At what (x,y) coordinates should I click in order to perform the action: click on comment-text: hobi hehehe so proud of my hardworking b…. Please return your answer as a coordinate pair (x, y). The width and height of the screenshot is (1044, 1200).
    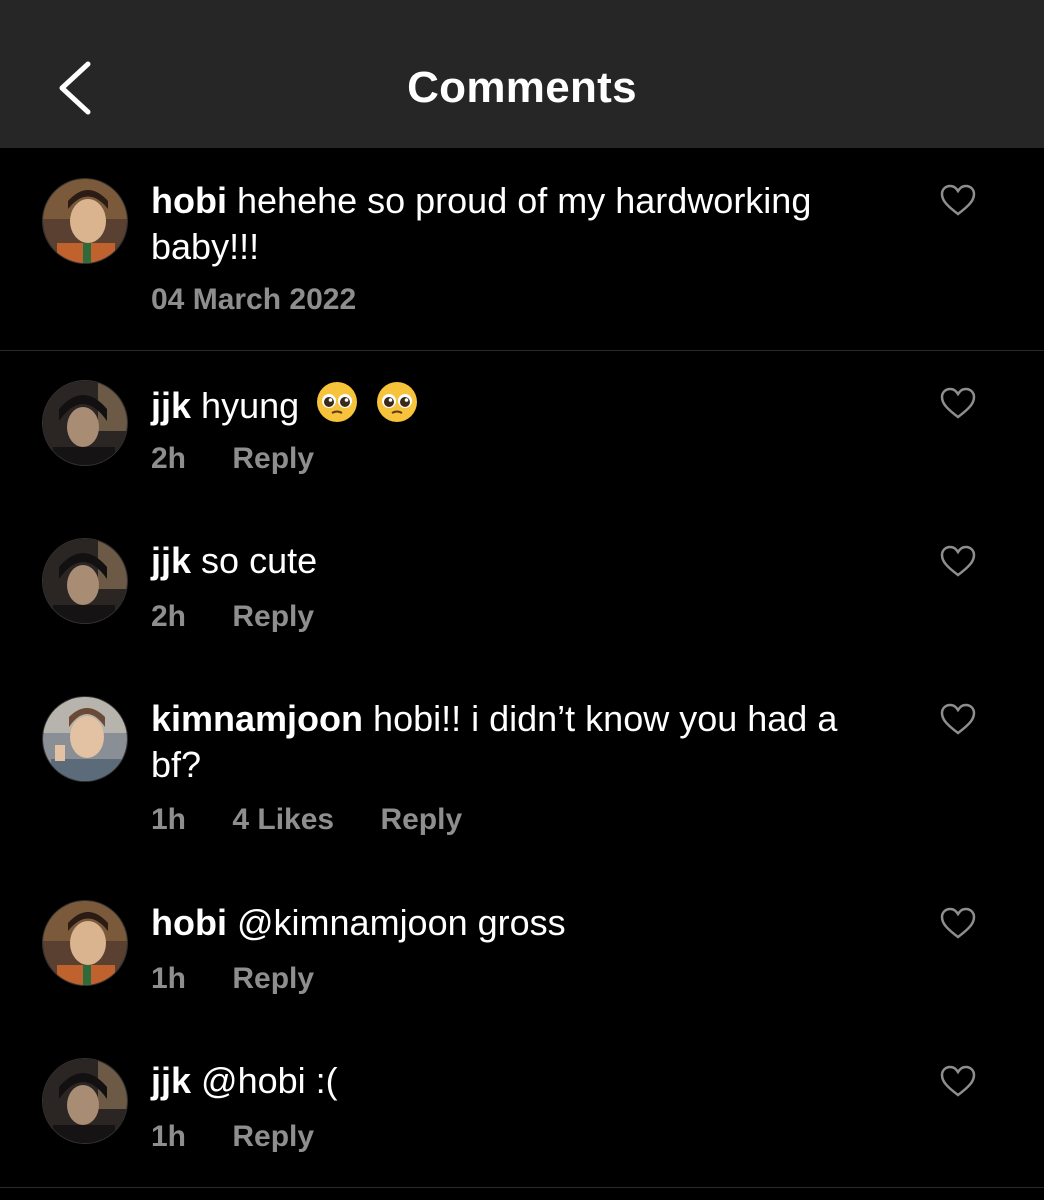
    Looking at the image, I should click on (523, 224).